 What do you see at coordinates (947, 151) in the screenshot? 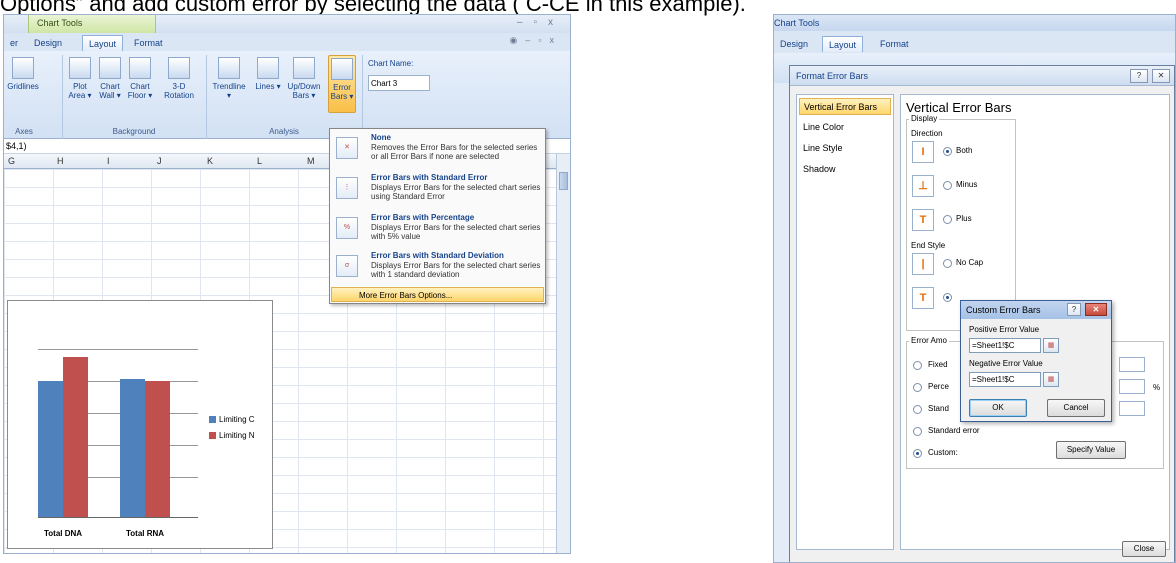
I see `radio-both` at bounding box center [947, 151].